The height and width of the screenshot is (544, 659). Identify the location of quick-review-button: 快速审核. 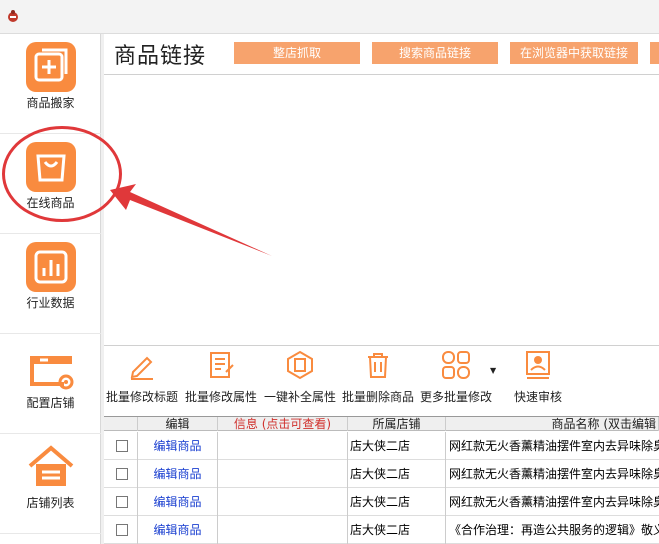
(538, 380).